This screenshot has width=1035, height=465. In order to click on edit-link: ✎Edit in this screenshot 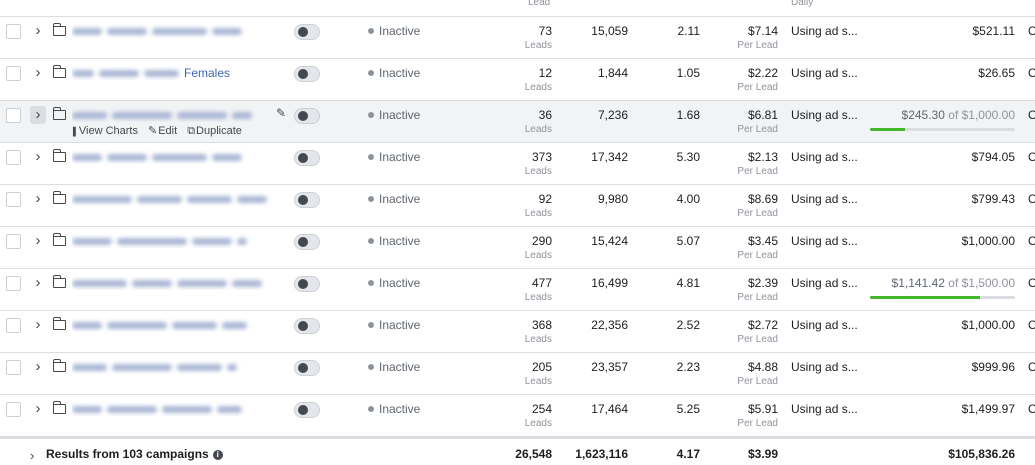, I will do `click(165, 131)`.